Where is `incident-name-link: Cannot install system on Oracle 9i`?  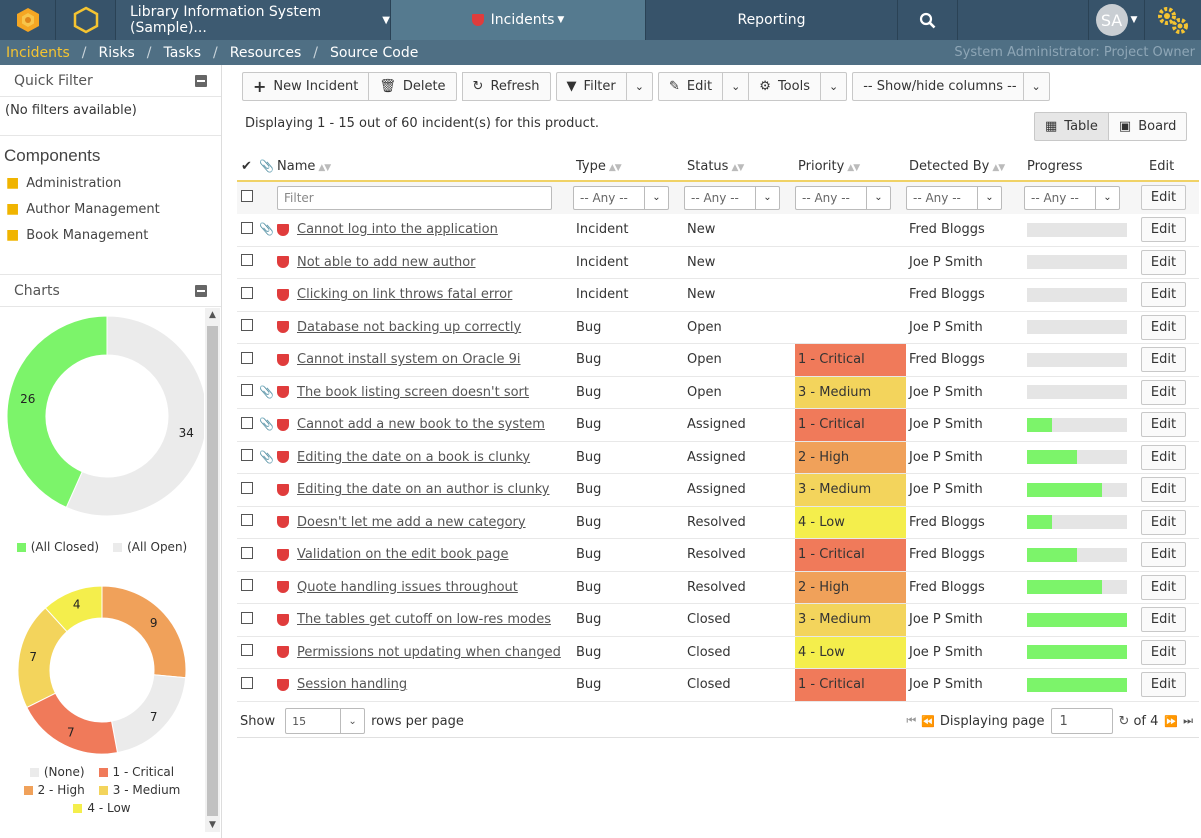 incident-name-link: Cannot install system on Oracle 9i is located at coordinates (409, 359).